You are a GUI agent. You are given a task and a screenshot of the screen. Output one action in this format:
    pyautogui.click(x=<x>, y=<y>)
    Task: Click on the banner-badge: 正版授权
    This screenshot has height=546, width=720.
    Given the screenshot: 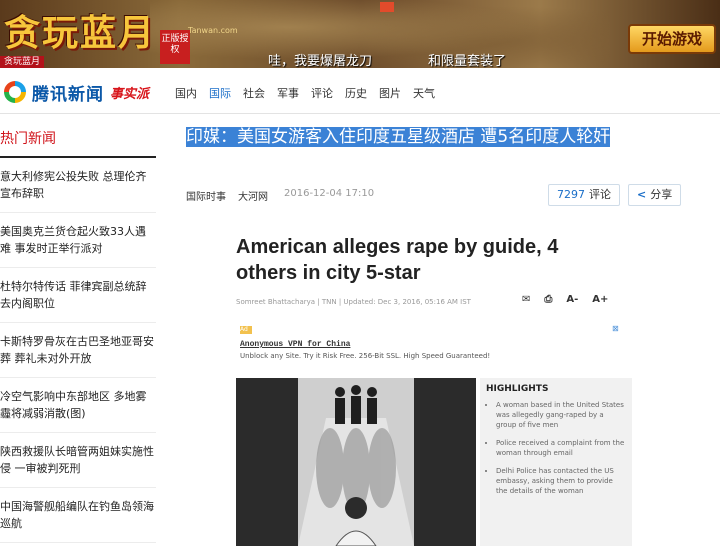 What is the action you would take?
    pyautogui.click(x=175, y=47)
    